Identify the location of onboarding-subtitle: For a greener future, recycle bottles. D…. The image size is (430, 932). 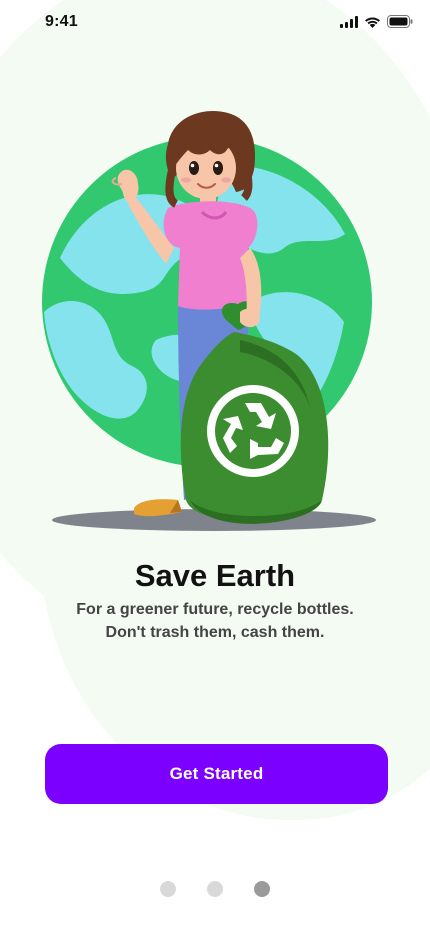
(215, 621).